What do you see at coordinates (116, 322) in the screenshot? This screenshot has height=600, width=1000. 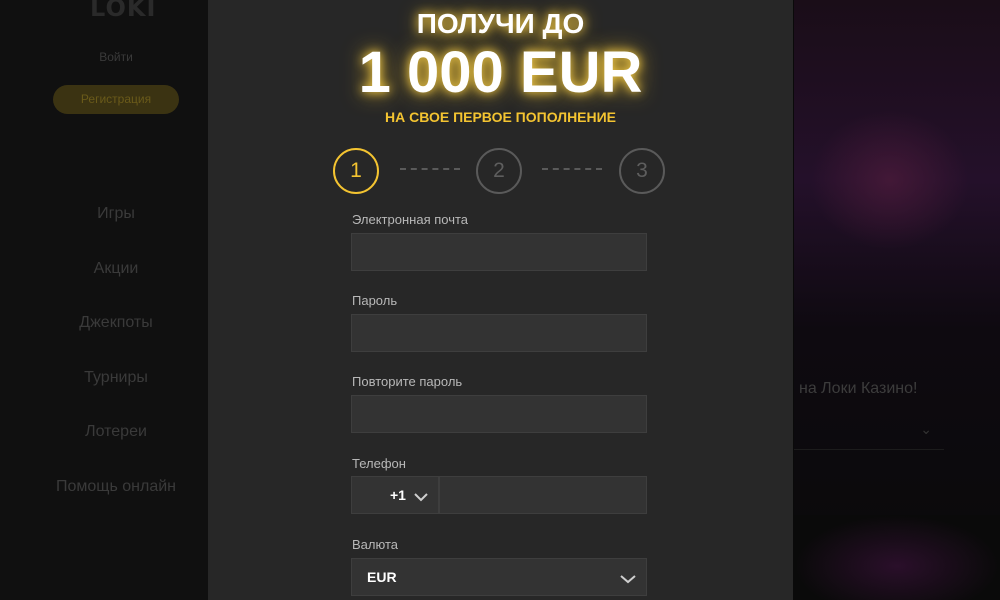 I see `background-nav-item: Джекпоты` at bounding box center [116, 322].